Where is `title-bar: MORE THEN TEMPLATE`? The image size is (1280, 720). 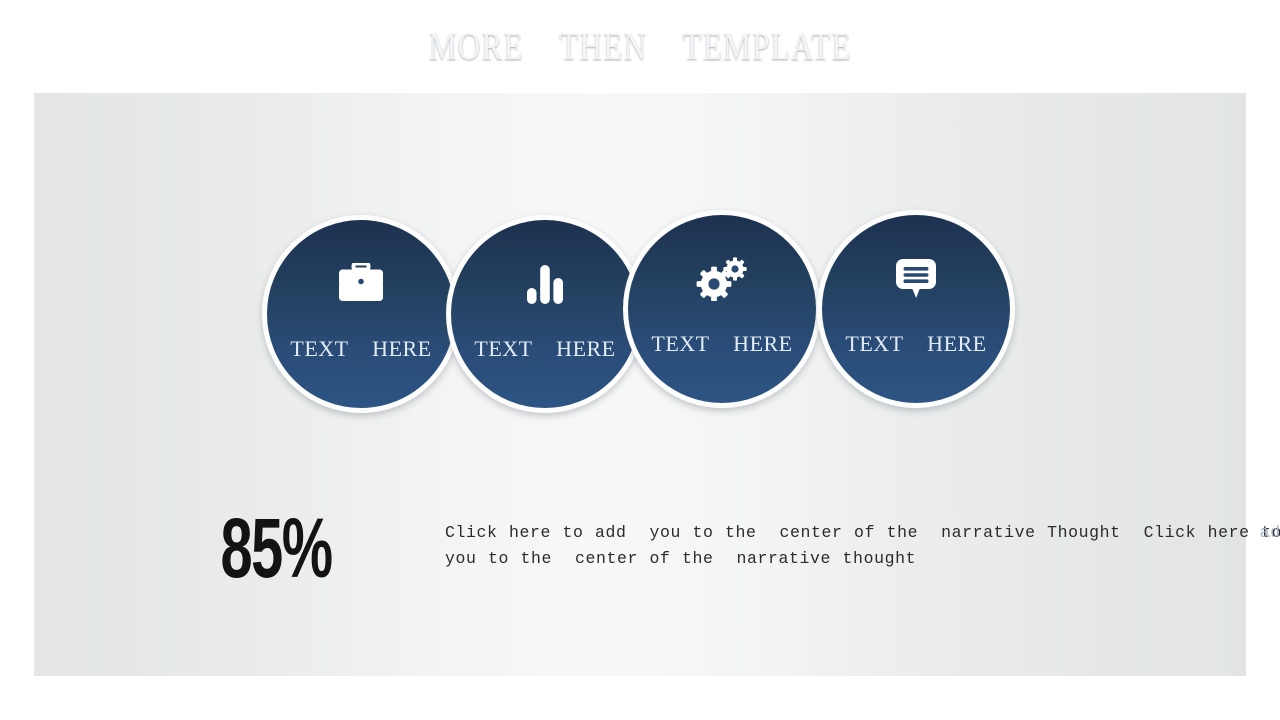
title-bar: MORE THEN TEMPLATE is located at coordinates (640, 46).